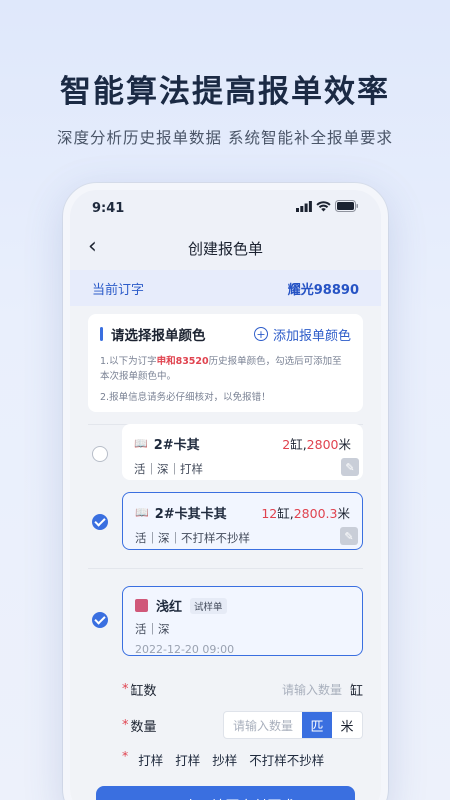 The width and height of the screenshot is (450, 800). What do you see at coordinates (323, 290) in the screenshot?
I see `order-value: 耀光98890` at bounding box center [323, 290].